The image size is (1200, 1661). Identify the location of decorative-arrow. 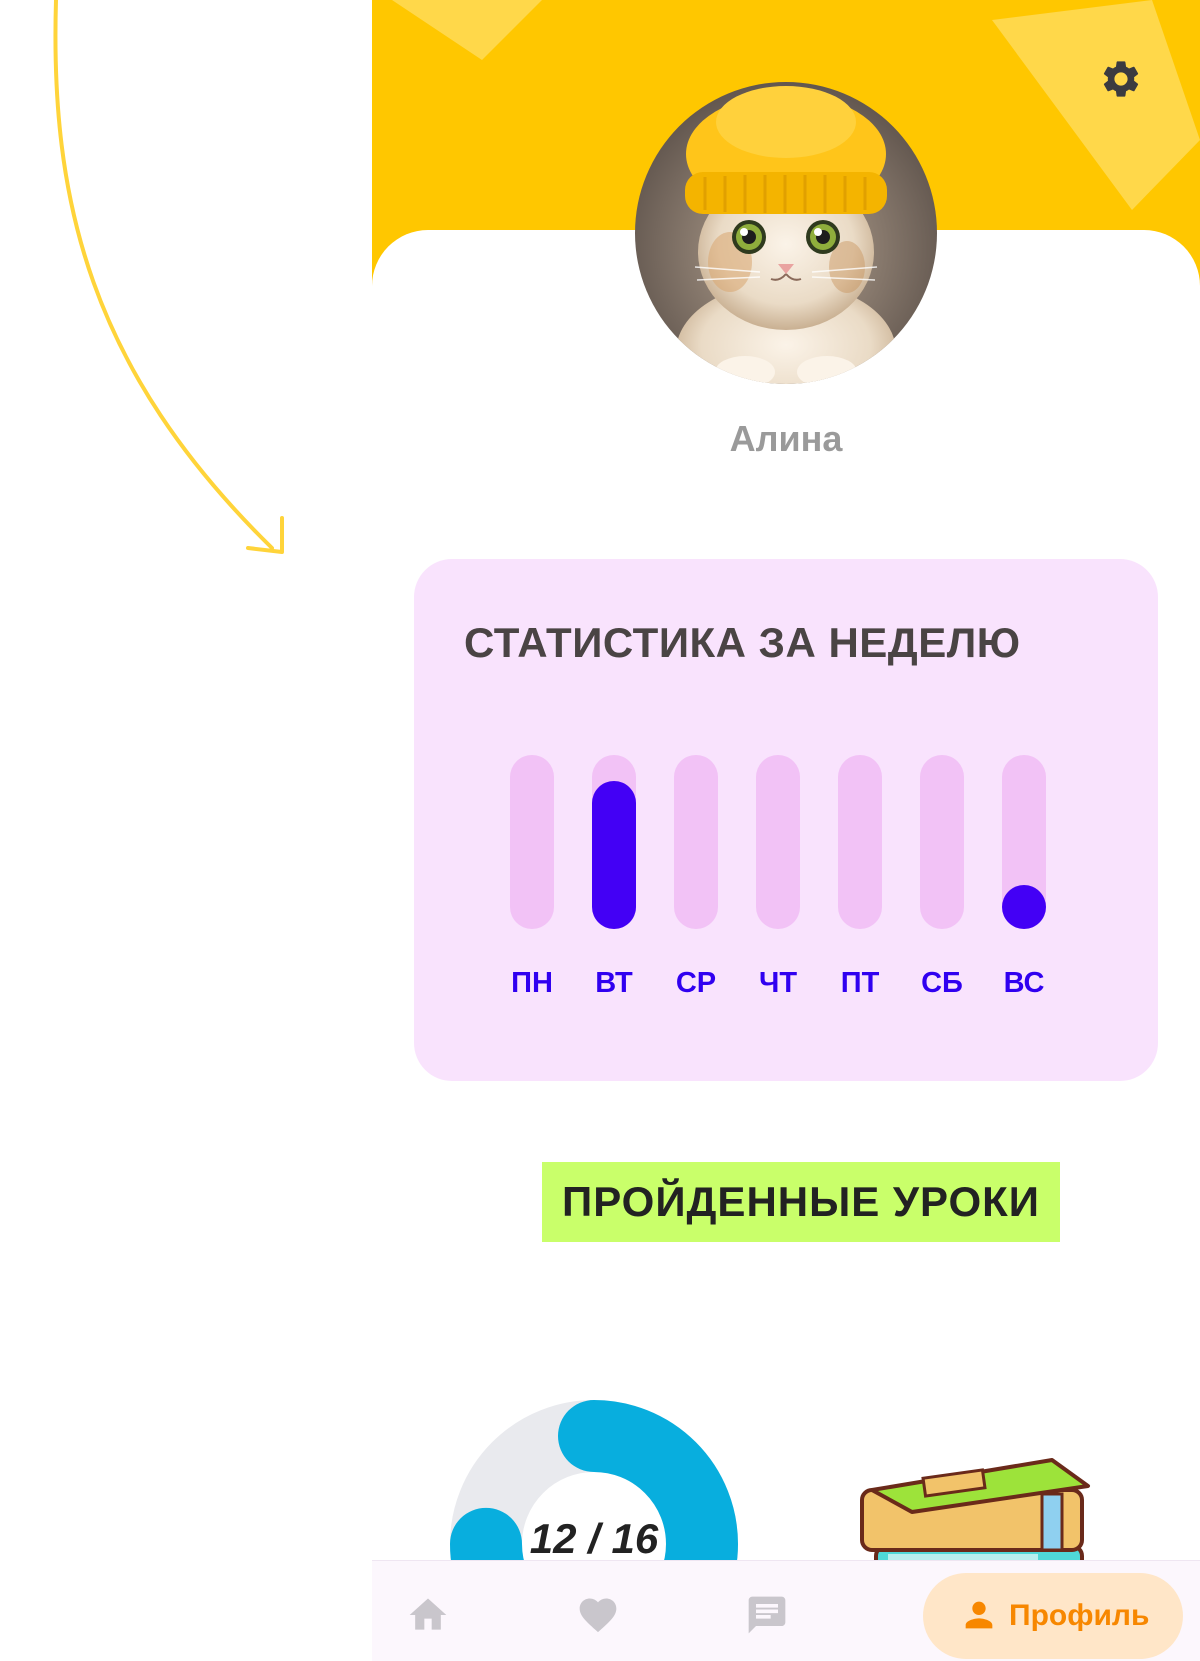
(168, 277).